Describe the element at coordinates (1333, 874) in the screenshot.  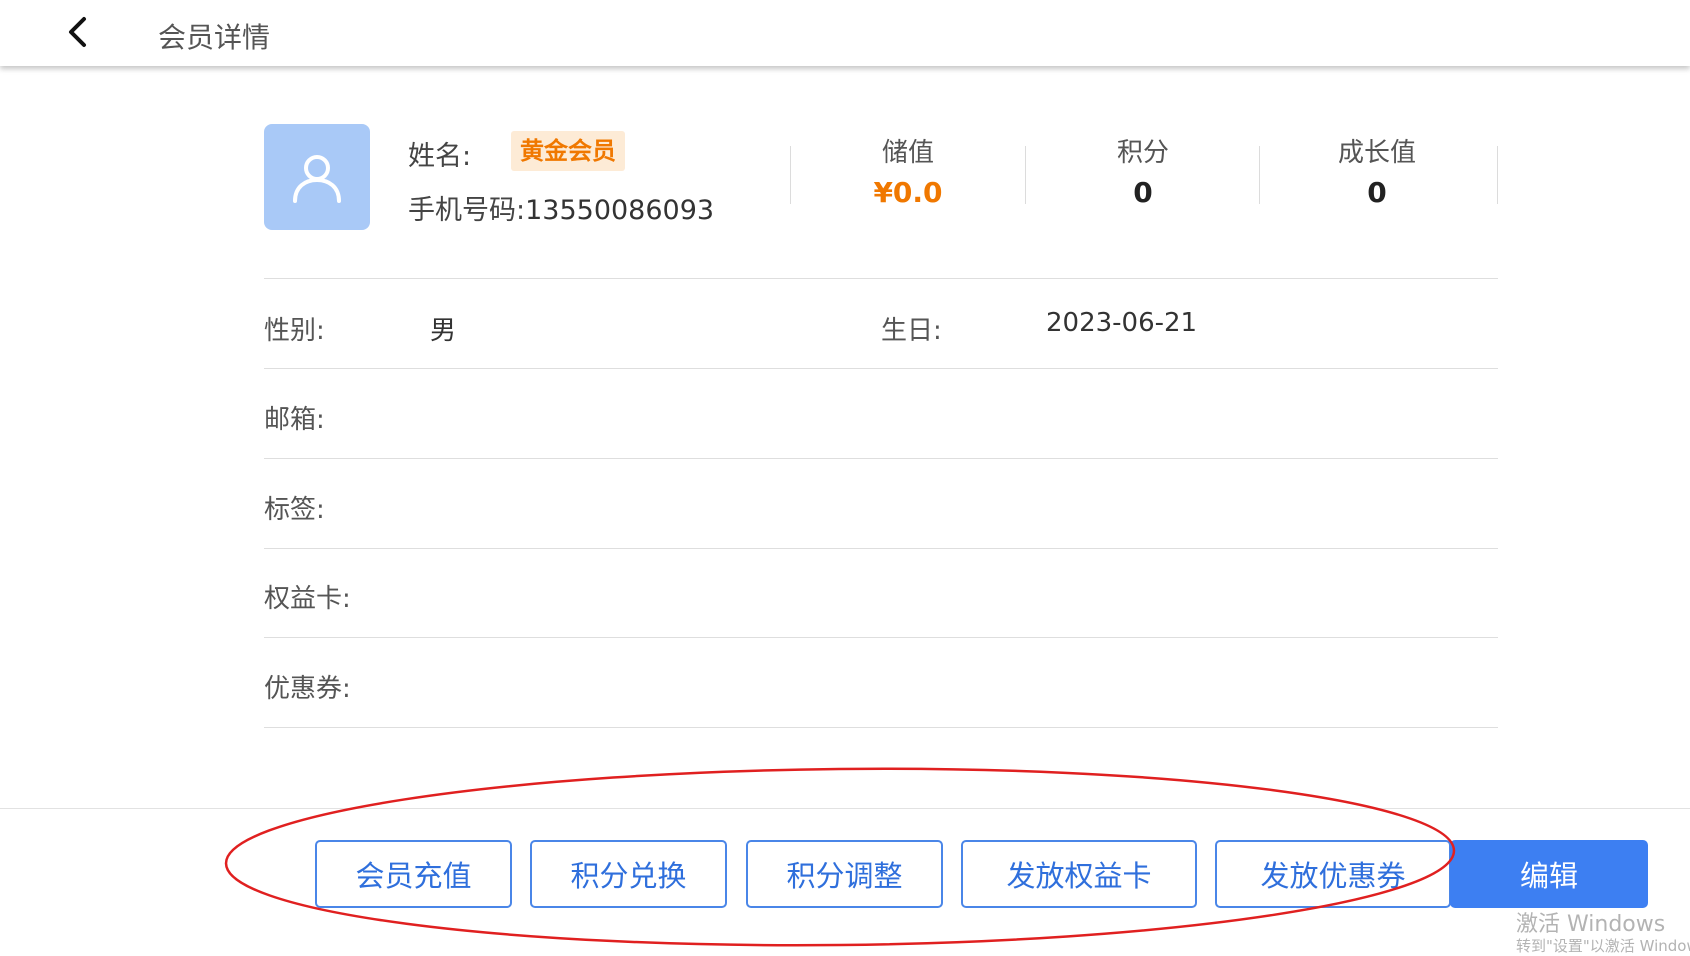
I see `issue-coupon-button: 发放优惠券` at that location.